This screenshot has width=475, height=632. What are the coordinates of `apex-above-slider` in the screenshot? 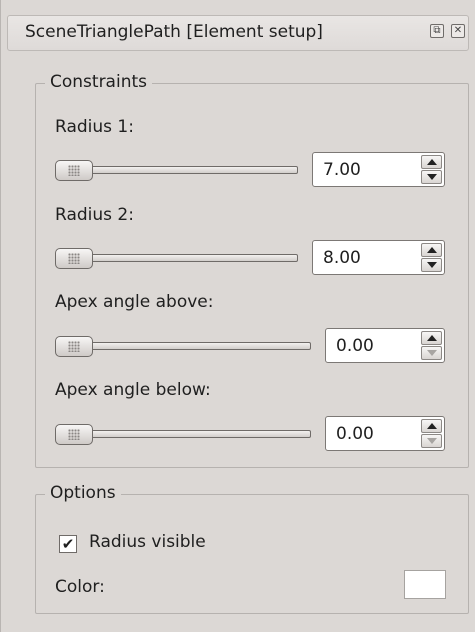 It's located at (183, 346).